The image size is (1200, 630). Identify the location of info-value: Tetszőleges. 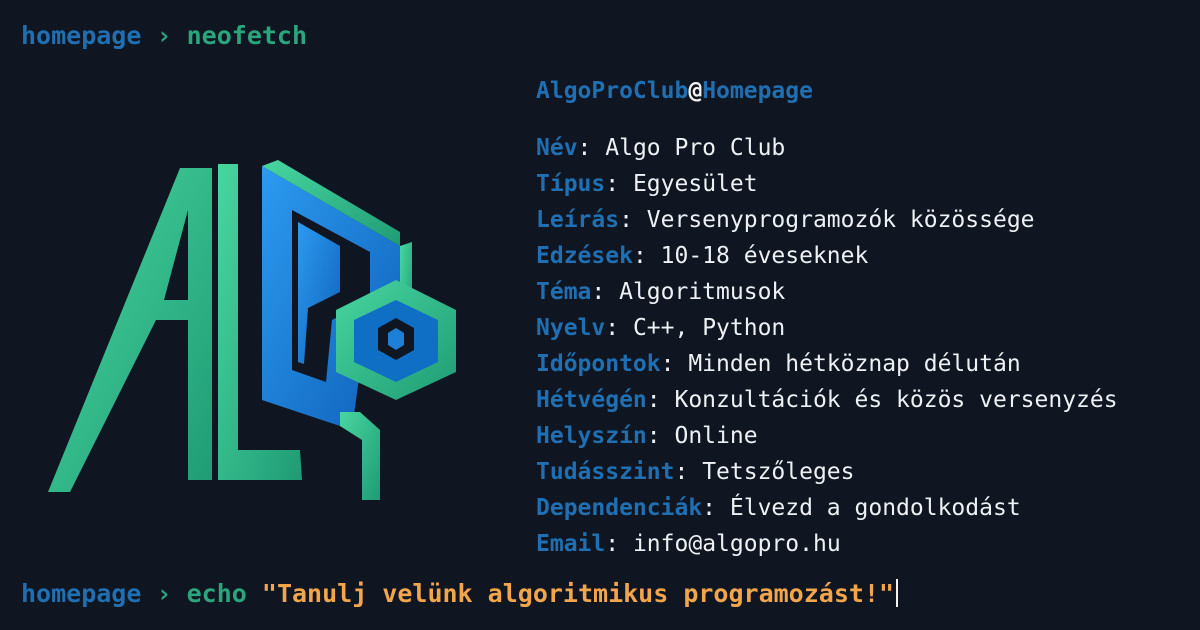
(778, 472).